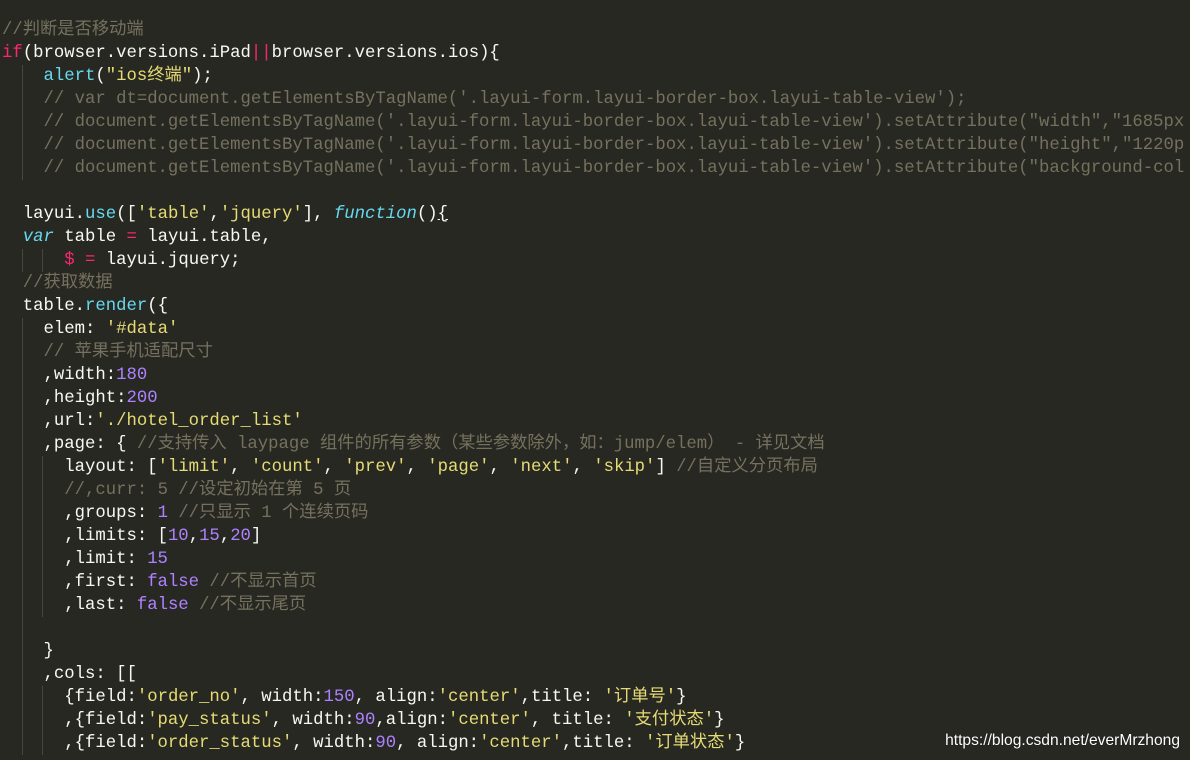 The height and width of the screenshot is (760, 1190). I want to click on code-token: 'table', so click(173, 214).